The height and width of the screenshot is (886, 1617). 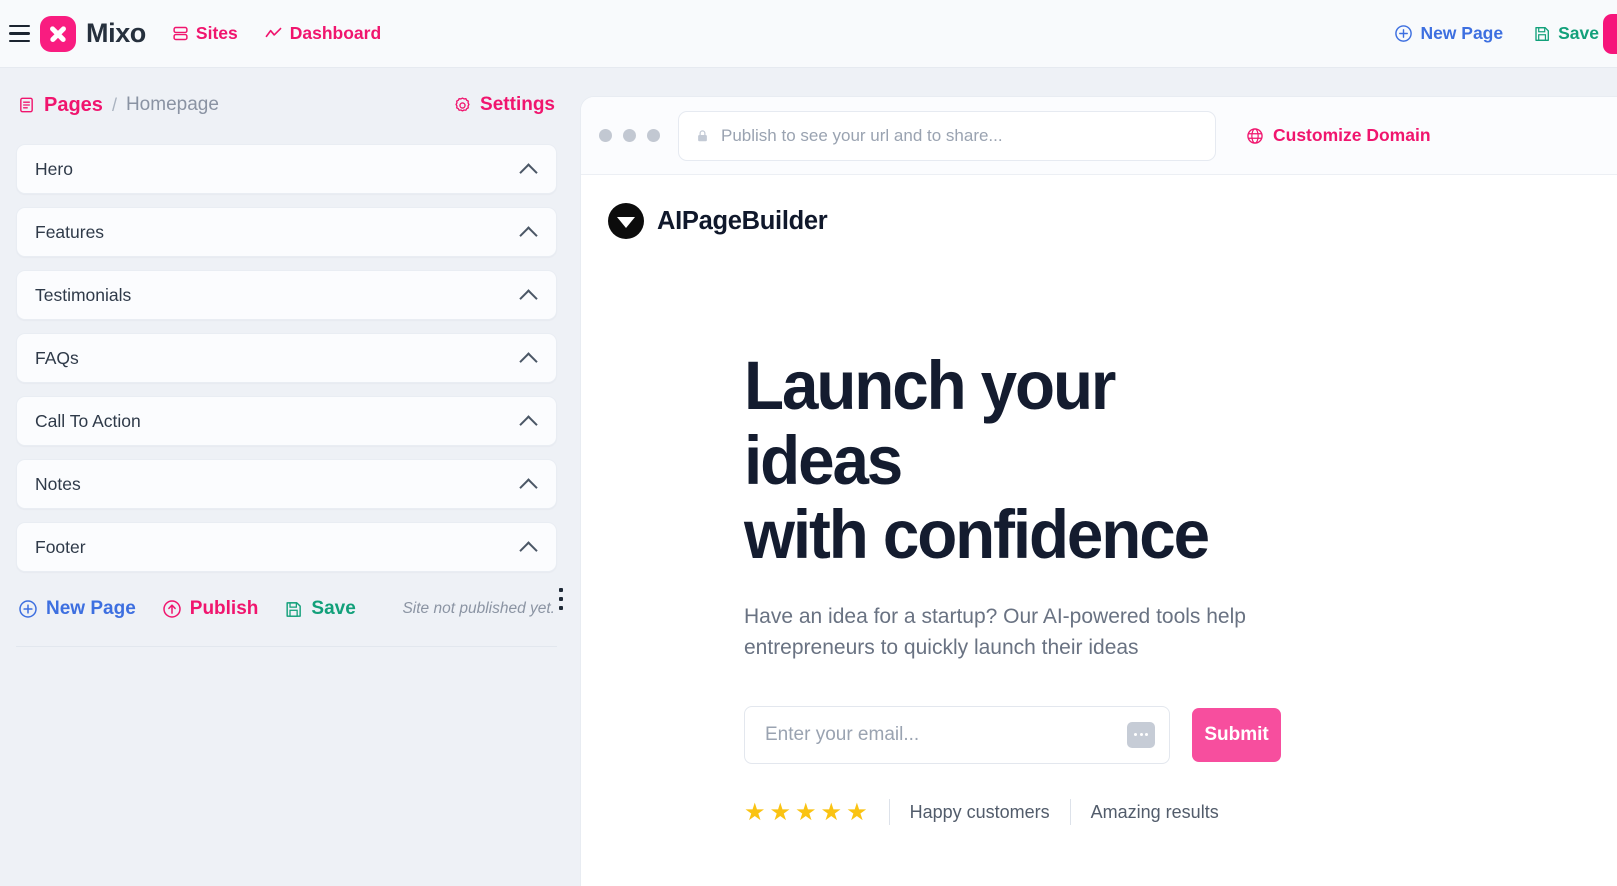 What do you see at coordinates (629, 135) in the screenshot?
I see `window-dots` at bounding box center [629, 135].